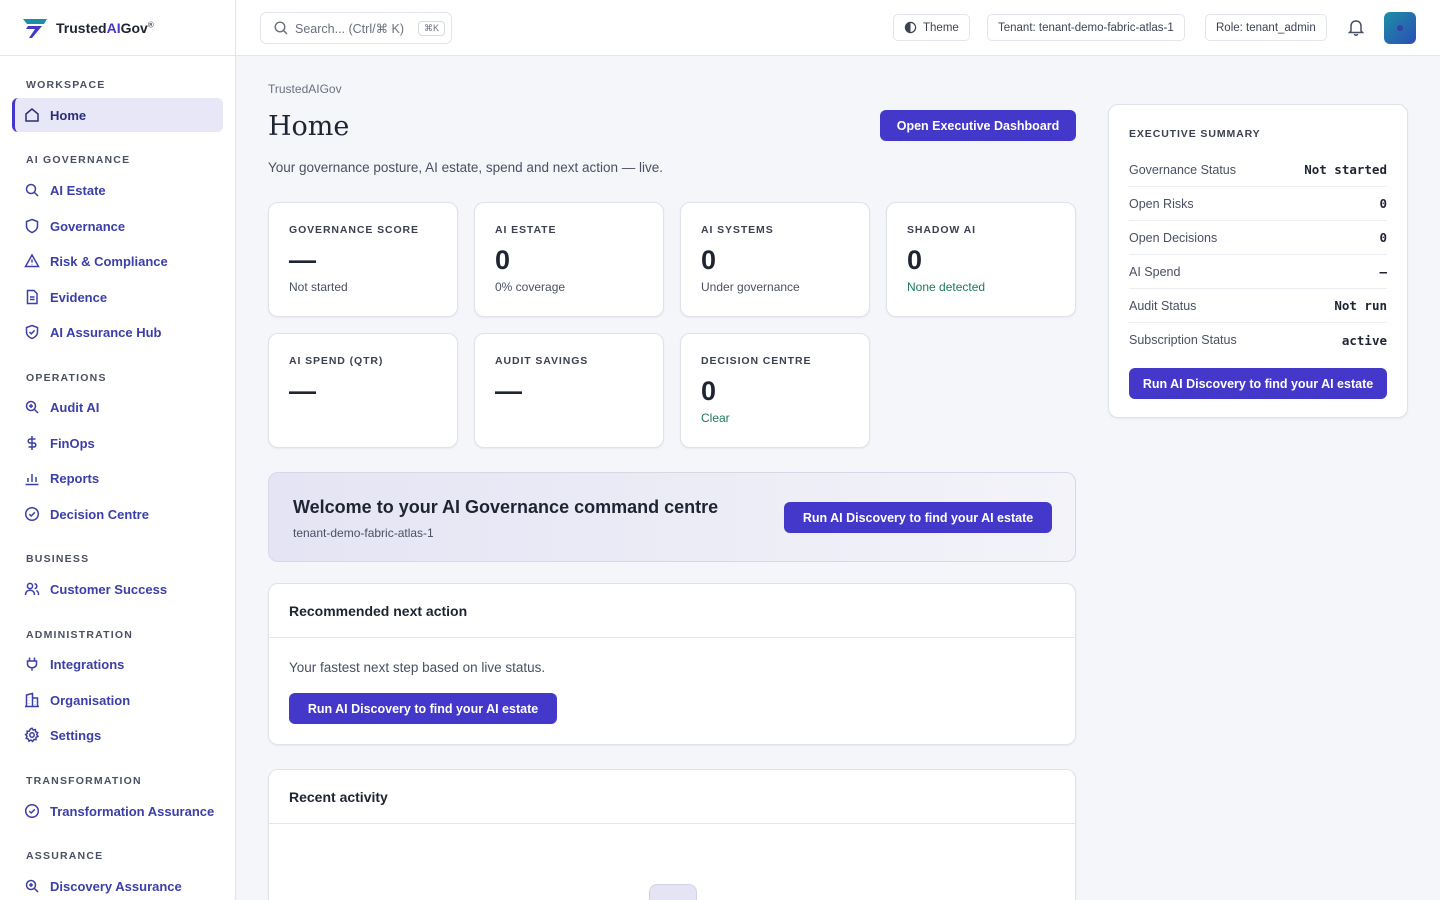 This screenshot has width=1440, height=900. I want to click on sidebar-item-label: AI Estate, so click(78, 190).